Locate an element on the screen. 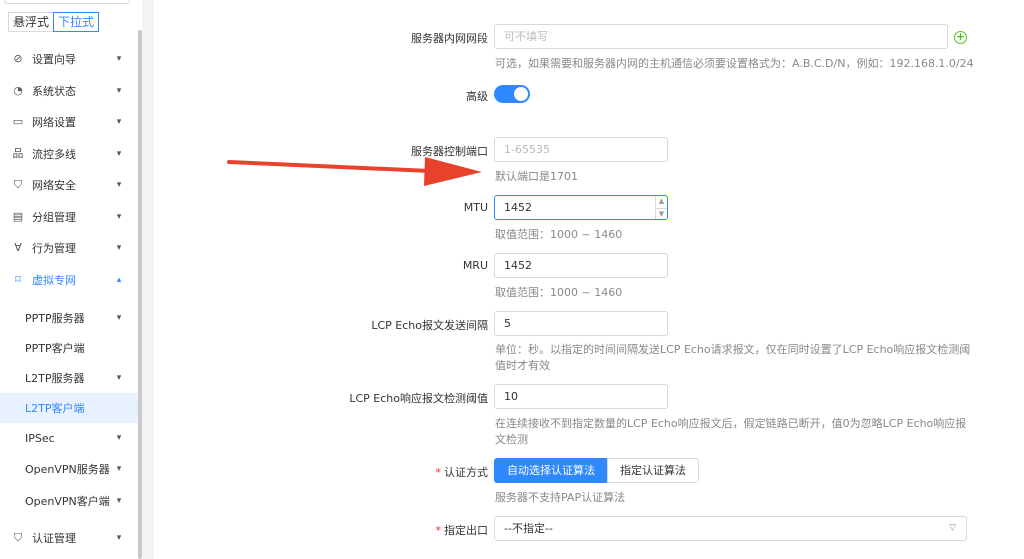 This screenshot has height=559, width=1024. mru-hint: 取值范围：1000 ~ 1460 is located at coordinates (559, 292).